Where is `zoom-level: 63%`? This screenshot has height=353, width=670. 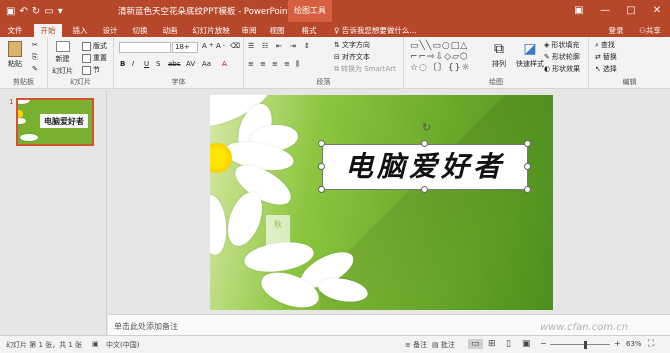 zoom-level: 63% is located at coordinates (634, 344).